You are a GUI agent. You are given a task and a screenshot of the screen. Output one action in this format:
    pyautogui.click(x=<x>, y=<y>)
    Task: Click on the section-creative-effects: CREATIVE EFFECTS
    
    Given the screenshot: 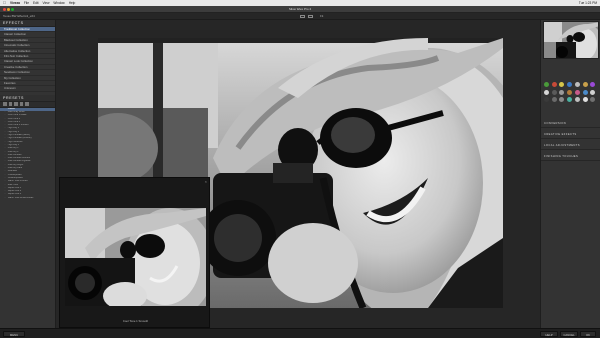 What is the action you would take?
    pyautogui.click(x=570, y=135)
    